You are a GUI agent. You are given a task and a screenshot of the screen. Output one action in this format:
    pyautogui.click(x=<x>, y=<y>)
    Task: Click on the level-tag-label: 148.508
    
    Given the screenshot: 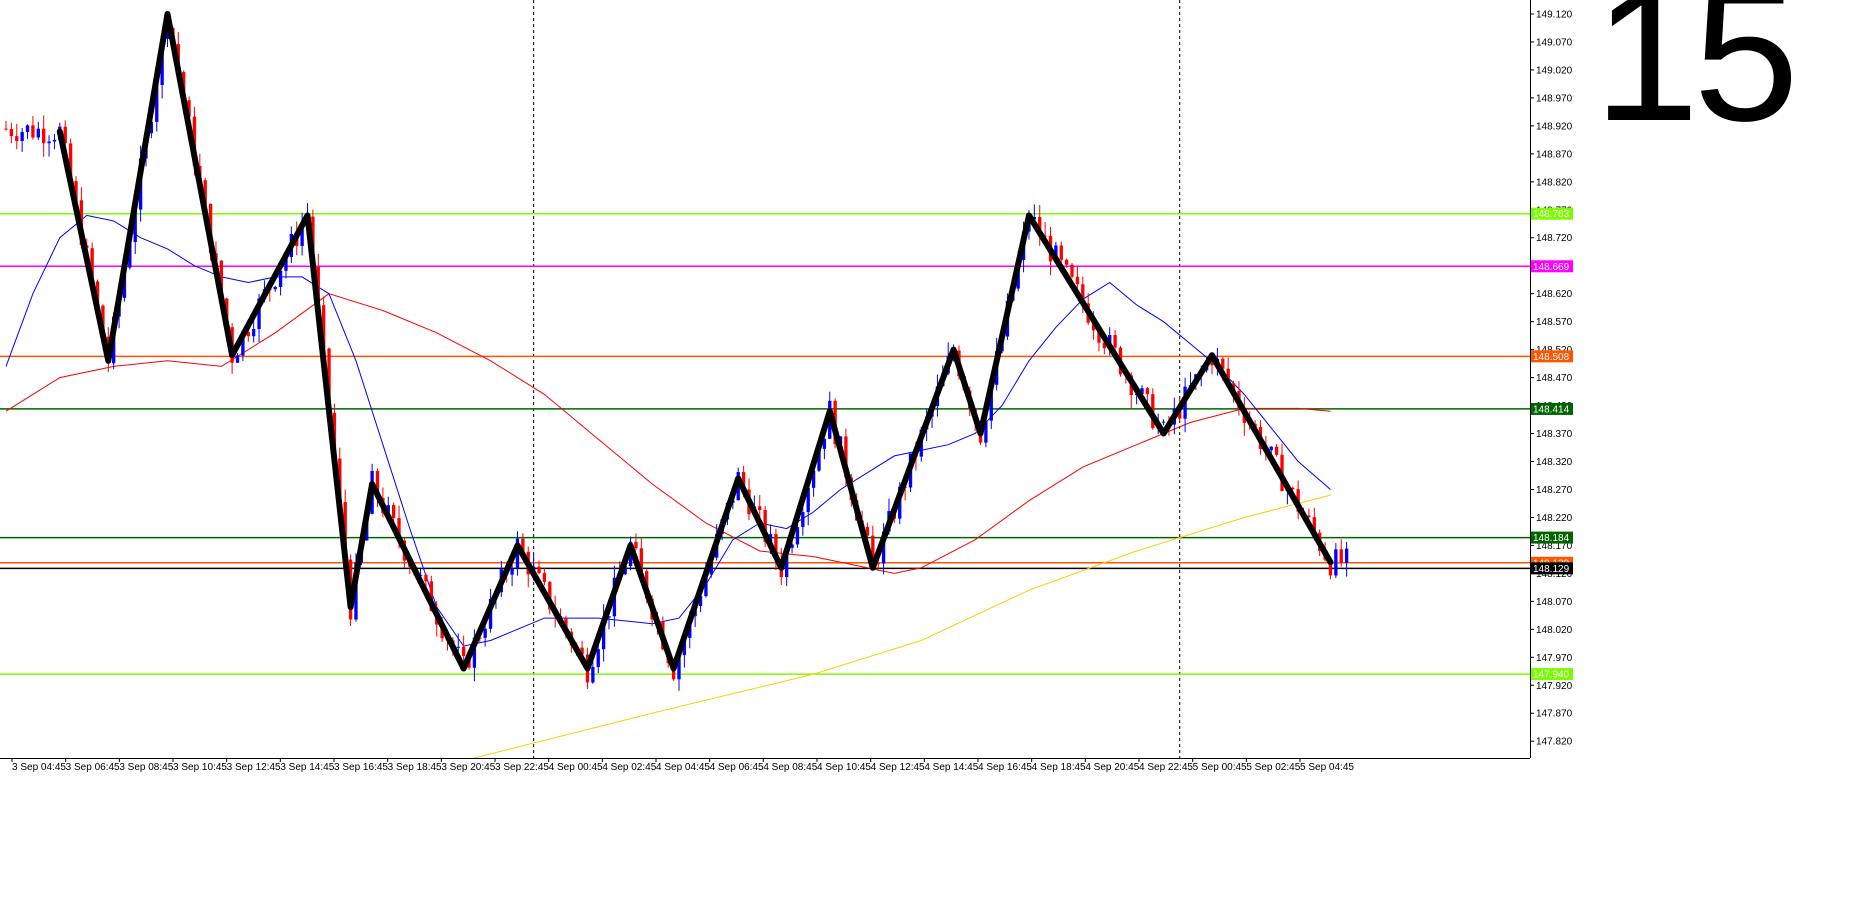 What is the action you would take?
    pyautogui.click(x=1551, y=357)
    